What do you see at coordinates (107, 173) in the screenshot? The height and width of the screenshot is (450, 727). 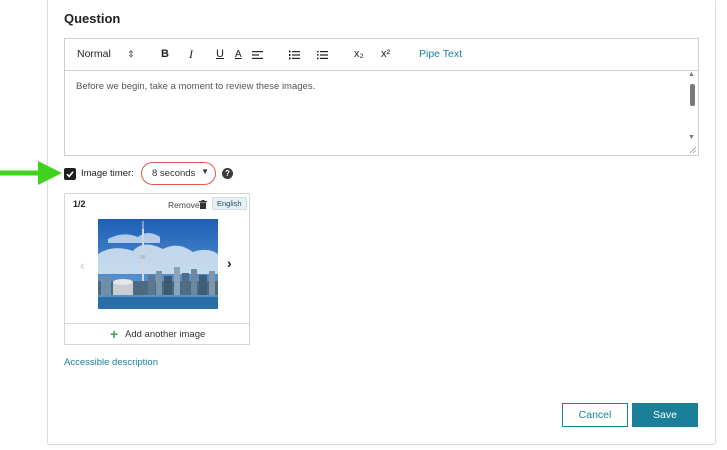 I see `image-timer-label: Image timer:` at bounding box center [107, 173].